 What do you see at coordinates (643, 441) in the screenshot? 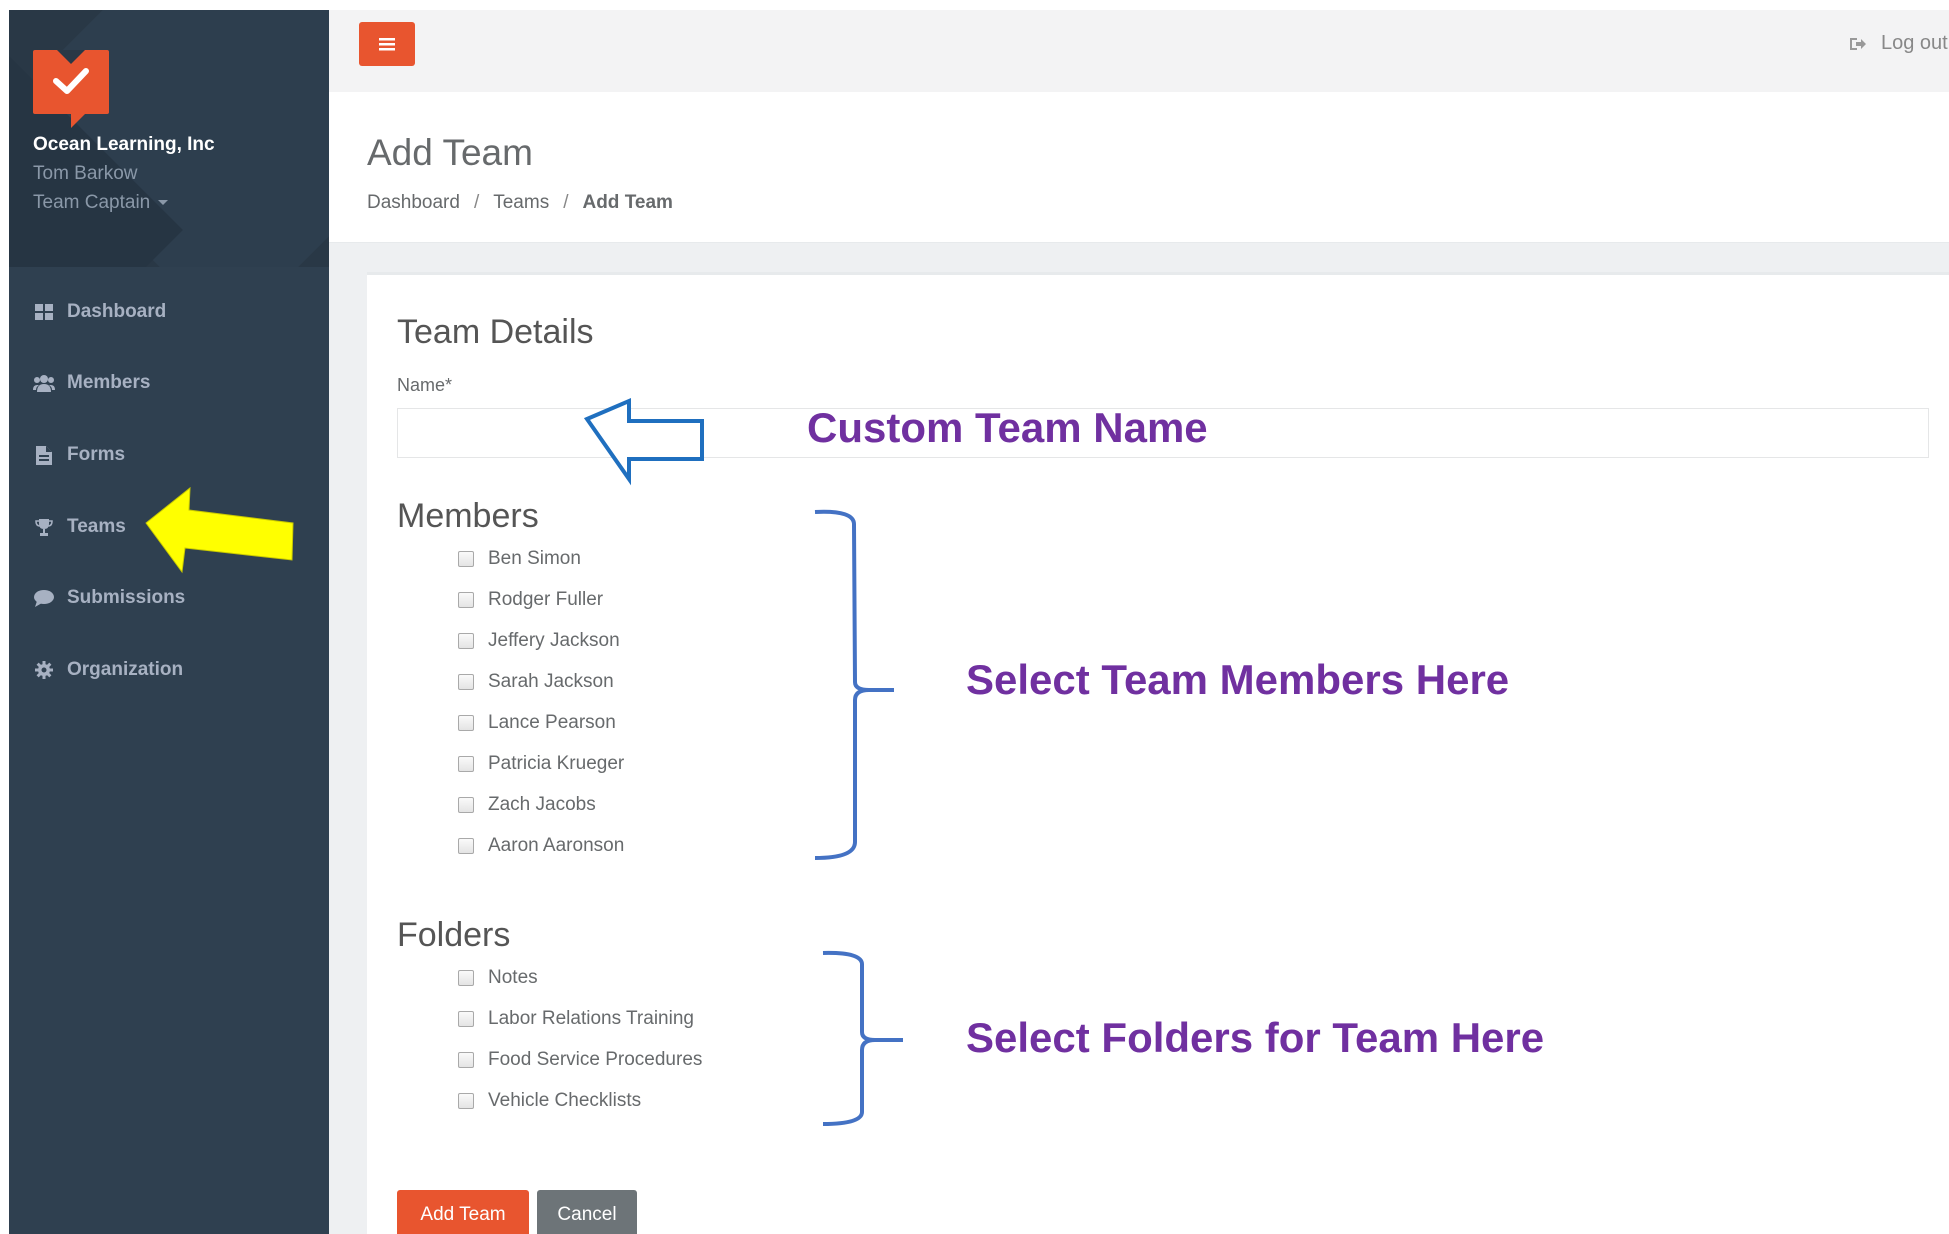
I see `hollow-arrow-left-icon` at bounding box center [643, 441].